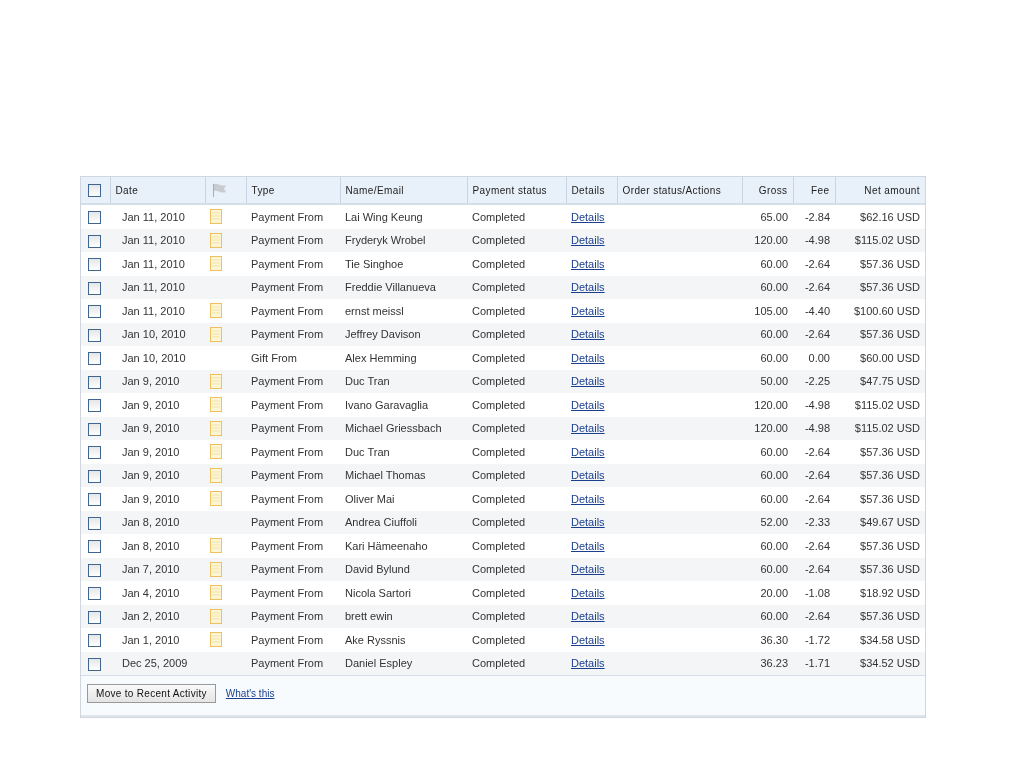 The height and width of the screenshot is (769, 1024). I want to click on name-text: Duc Tran, so click(367, 381).